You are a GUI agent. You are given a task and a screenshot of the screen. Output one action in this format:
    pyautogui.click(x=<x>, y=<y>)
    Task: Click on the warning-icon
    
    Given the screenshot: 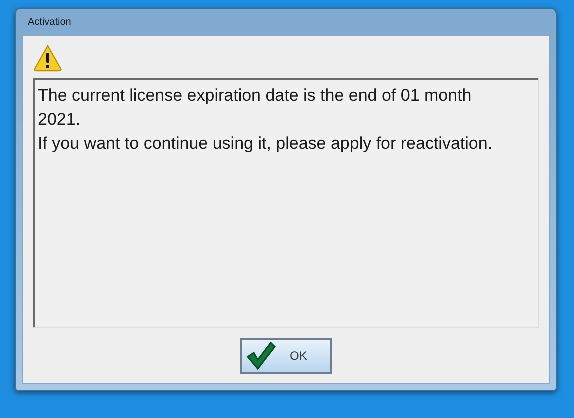 What is the action you would take?
    pyautogui.click(x=48, y=58)
    